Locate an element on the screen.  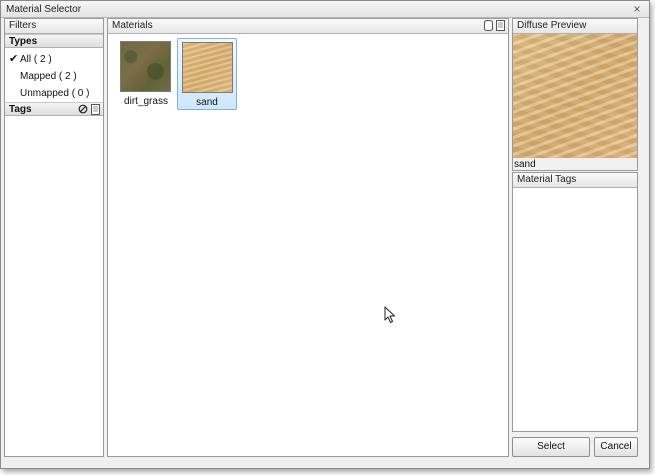
type-item-mapped: Mapped ( 2 ) is located at coordinates (54, 76).